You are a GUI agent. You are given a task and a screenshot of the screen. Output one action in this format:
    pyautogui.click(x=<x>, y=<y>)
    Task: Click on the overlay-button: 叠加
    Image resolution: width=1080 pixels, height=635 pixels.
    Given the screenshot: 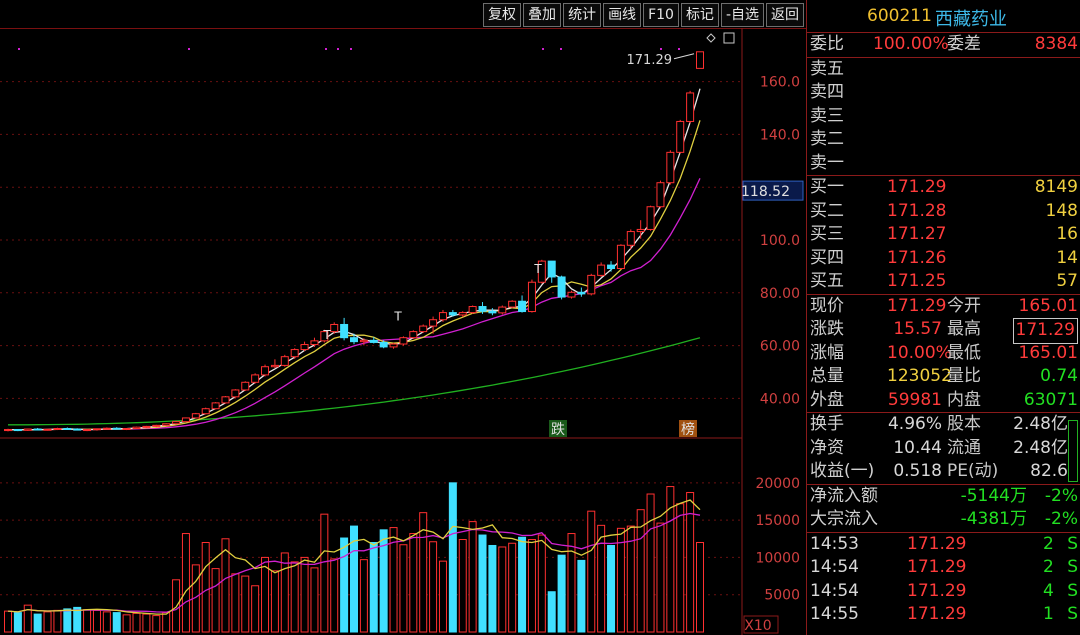 What is the action you would take?
    pyautogui.click(x=542, y=15)
    